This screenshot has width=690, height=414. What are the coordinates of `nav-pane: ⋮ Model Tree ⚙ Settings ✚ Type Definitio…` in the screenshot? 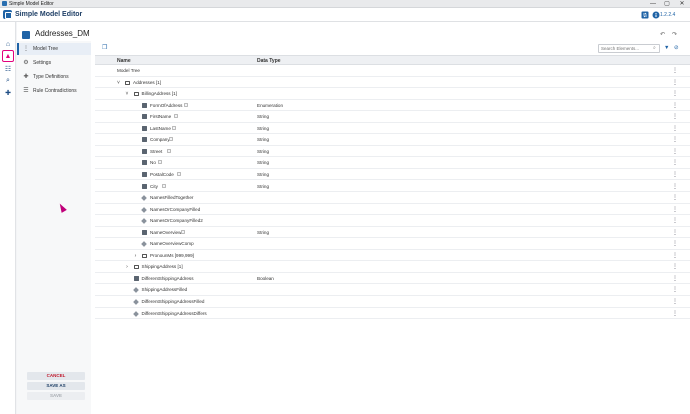 It's located at (54, 227).